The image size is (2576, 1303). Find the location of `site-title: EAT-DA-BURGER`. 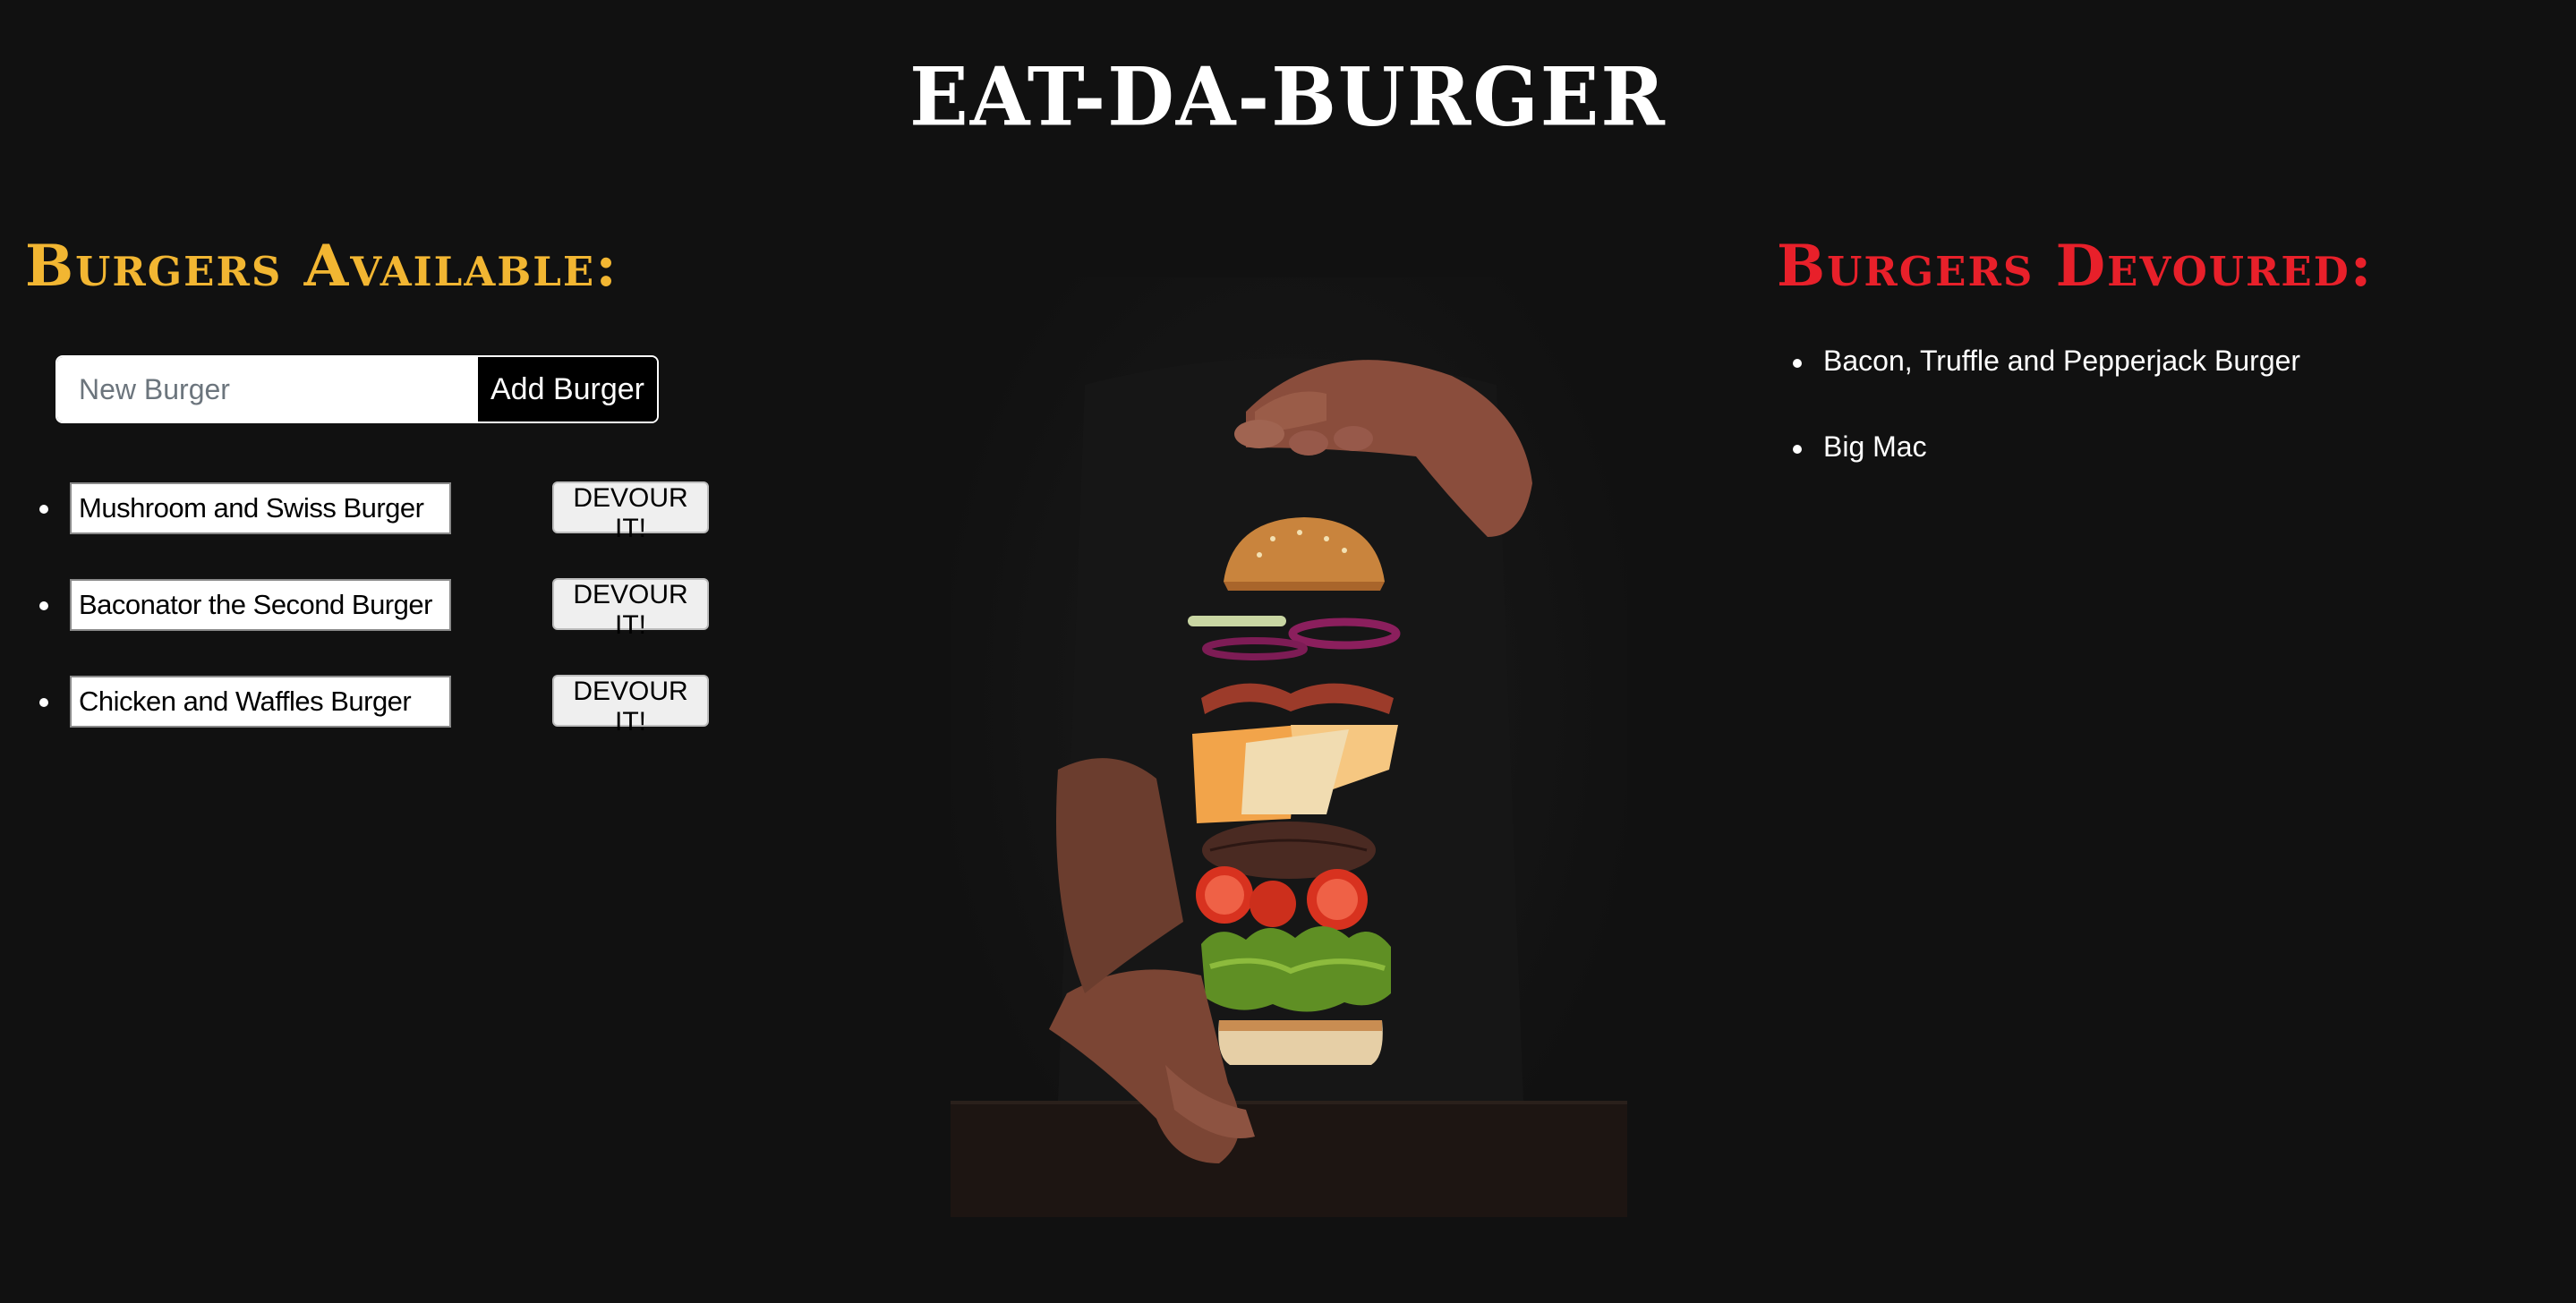

site-title: EAT-DA-BURGER is located at coordinates (1288, 97).